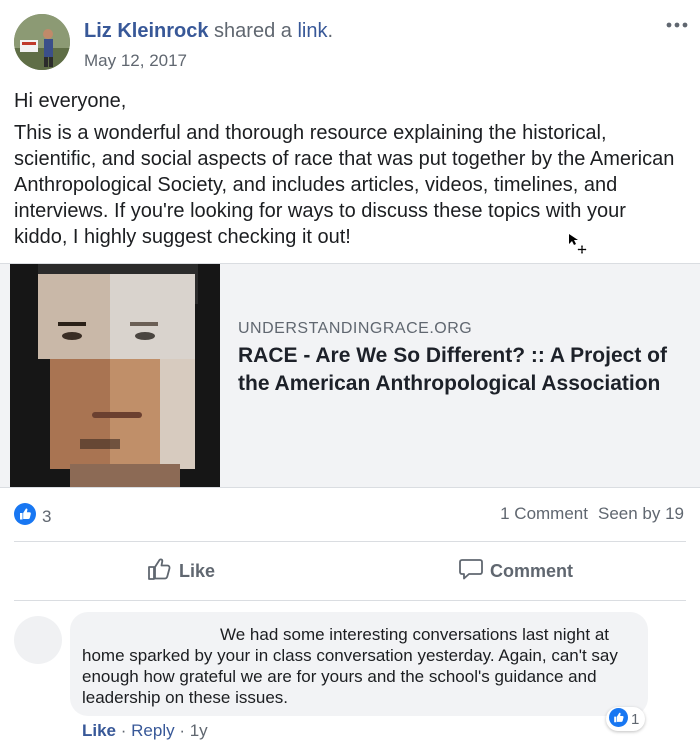 This screenshot has width=700, height=754. Describe the element at coordinates (146, 31) in the screenshot. I see `author-name: Liz Kleinrock` at that location.